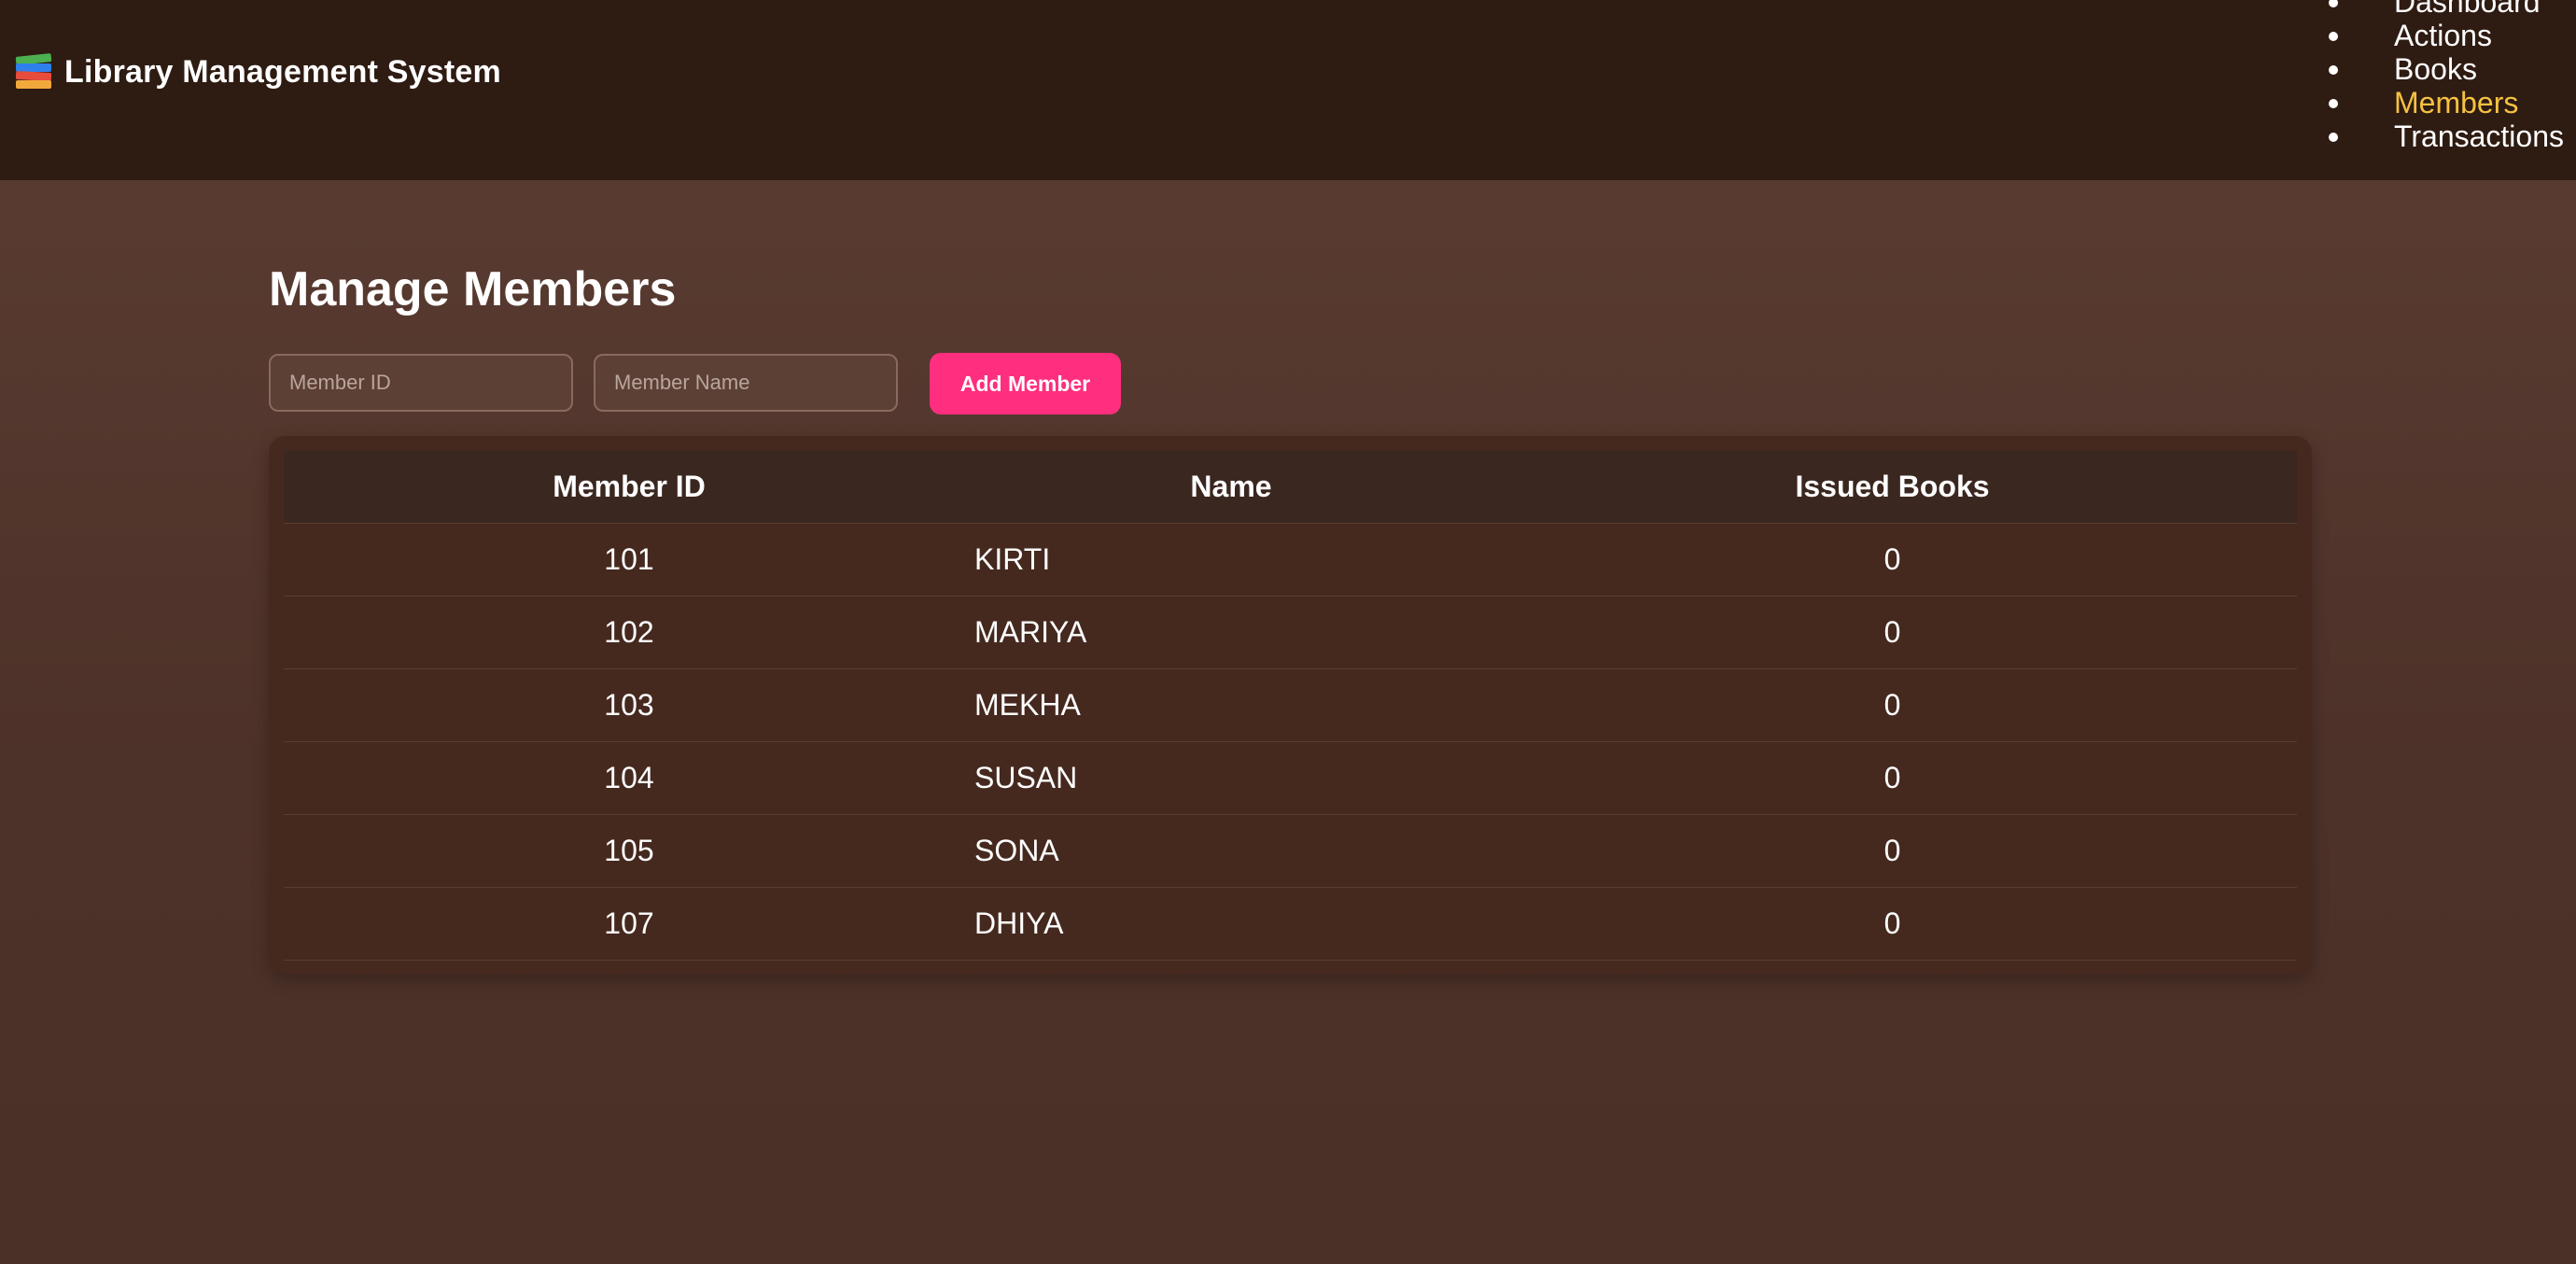 This screenshot has height=1264, width=2576. I want to click on table-row: 101 KIRTI 0, so click(1290, 559).